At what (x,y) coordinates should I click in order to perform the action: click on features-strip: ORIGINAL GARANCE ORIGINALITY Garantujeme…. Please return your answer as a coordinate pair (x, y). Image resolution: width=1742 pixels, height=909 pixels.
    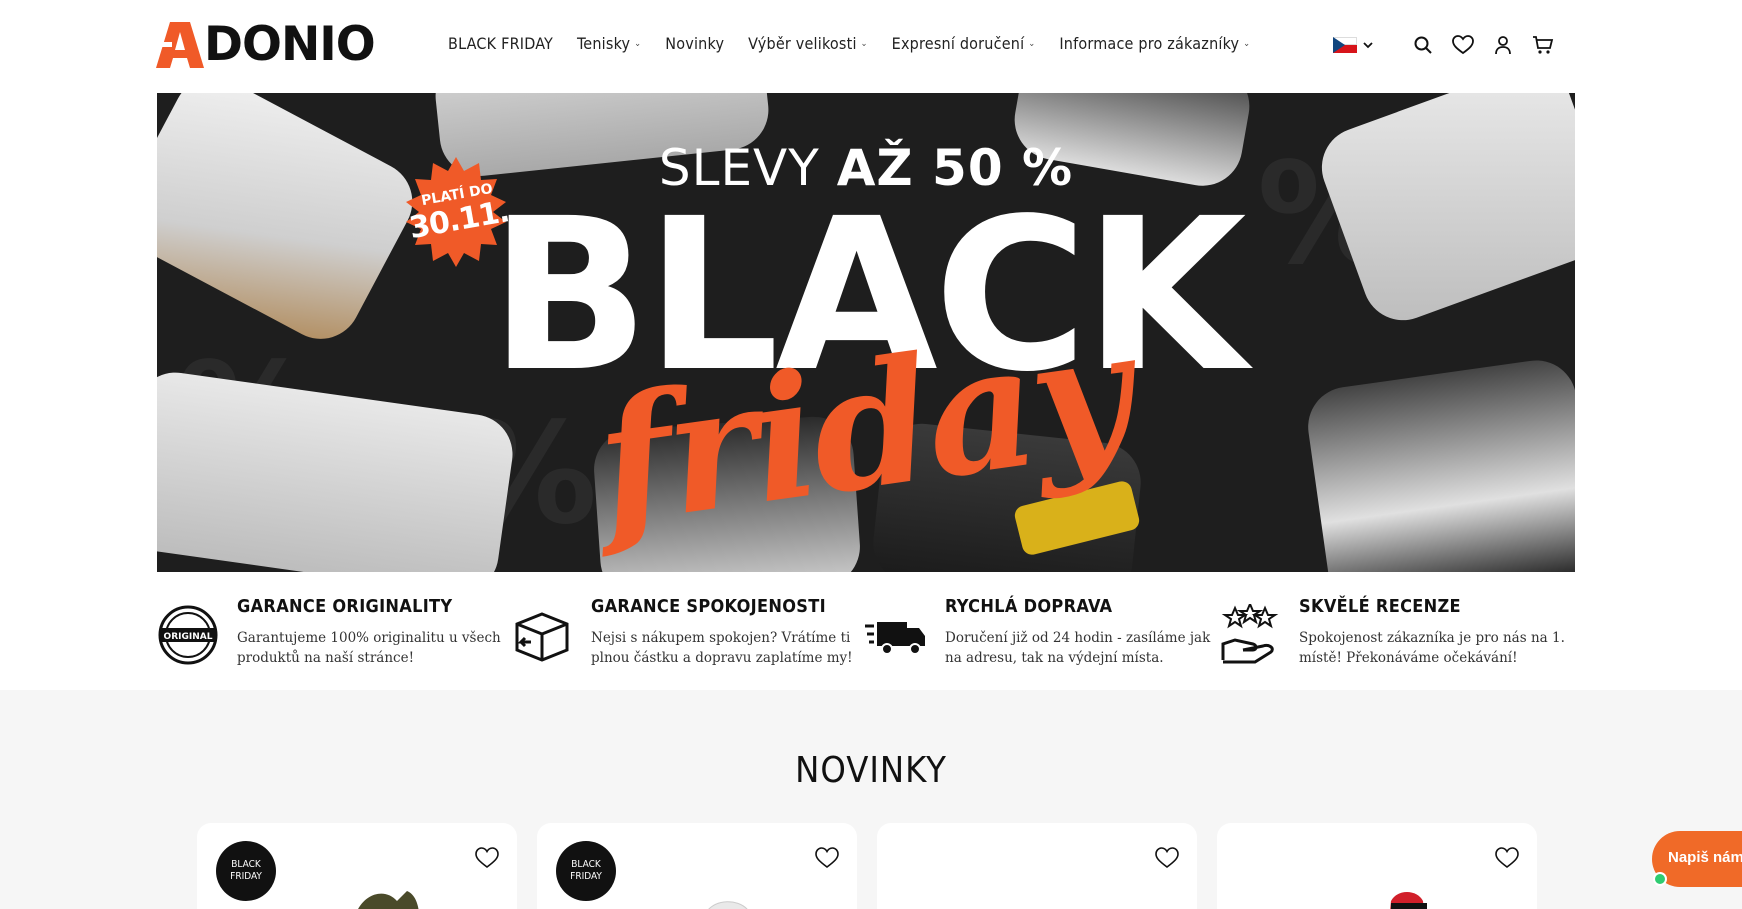
    Looking at the image, I should click on (866, 635).